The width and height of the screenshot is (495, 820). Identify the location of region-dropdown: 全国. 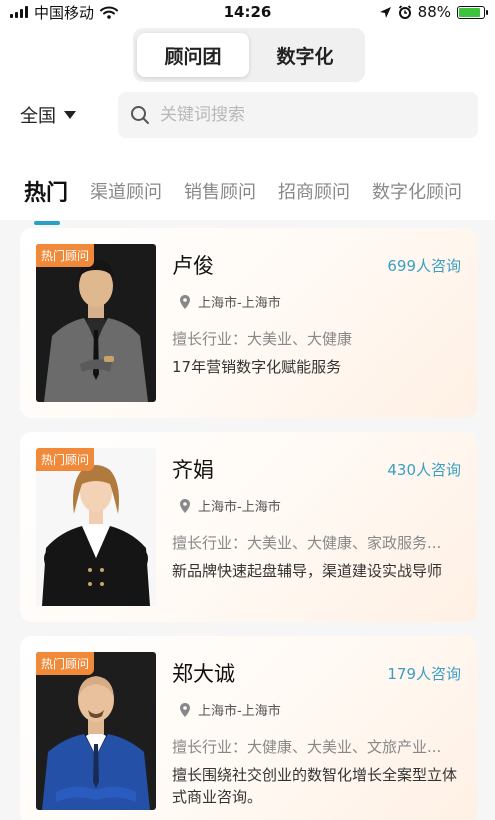
(48, 115).